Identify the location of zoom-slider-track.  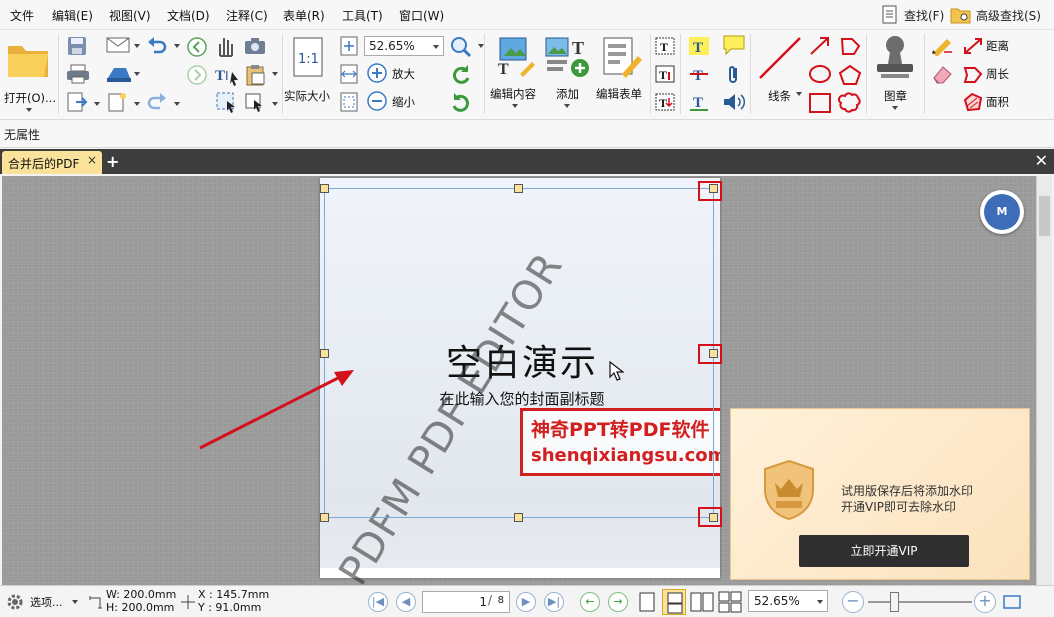
(920, 602).